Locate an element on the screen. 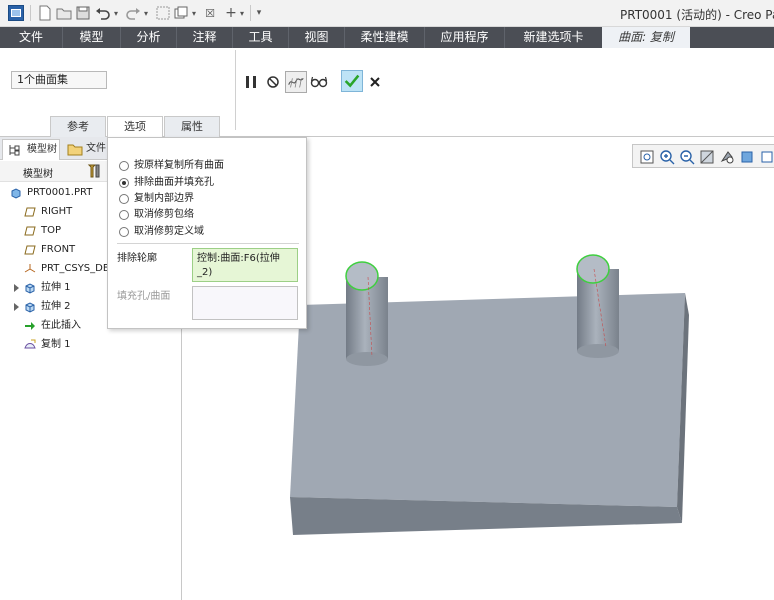  radio-label: 取消修剪定义域 is located at coordinates (169, 231).